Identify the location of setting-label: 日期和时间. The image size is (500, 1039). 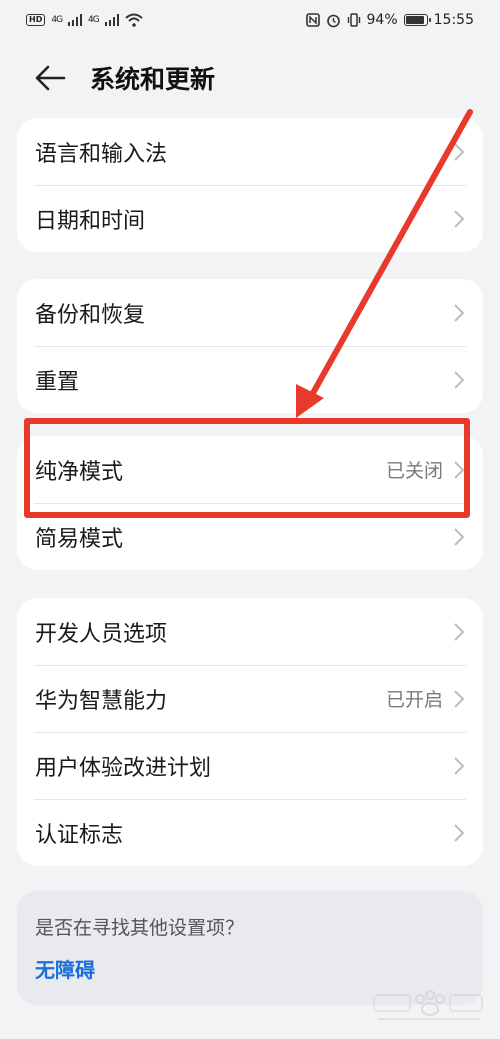
(90, 221).